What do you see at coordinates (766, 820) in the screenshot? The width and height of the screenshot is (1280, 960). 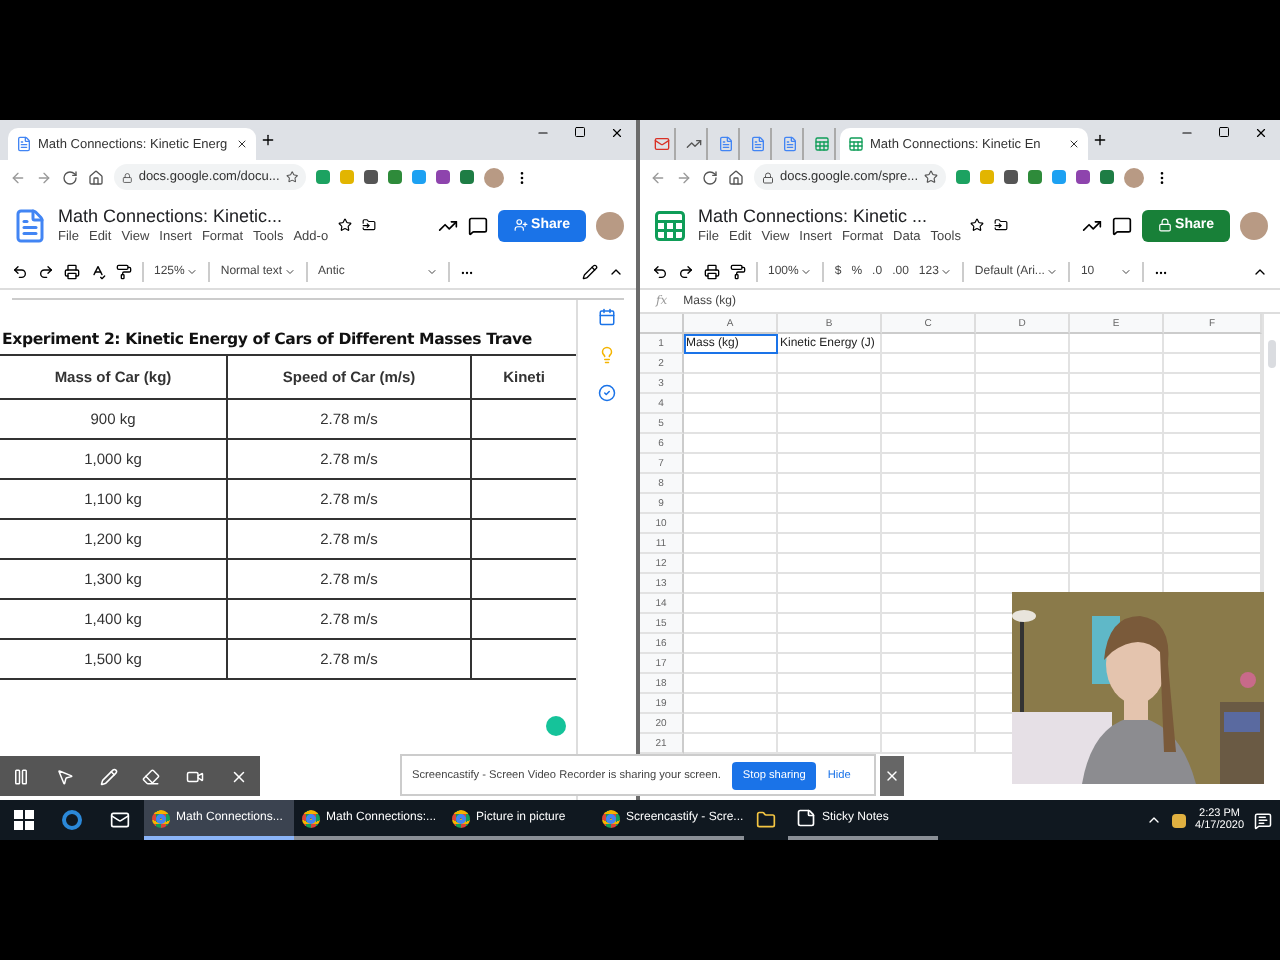 I see `folder-icon` at bounding box center [766, 820].